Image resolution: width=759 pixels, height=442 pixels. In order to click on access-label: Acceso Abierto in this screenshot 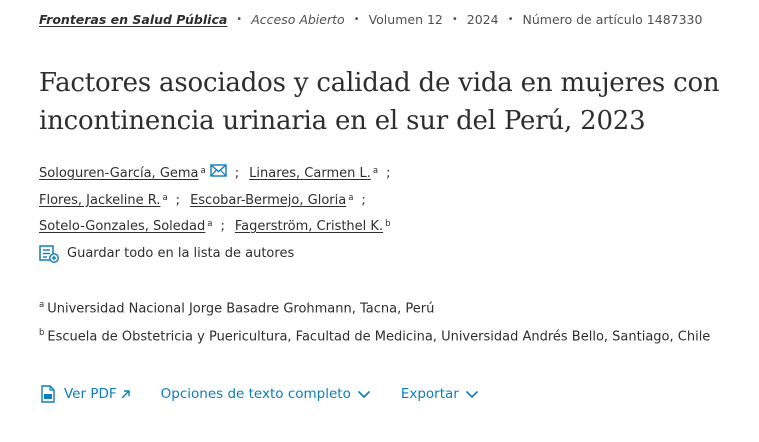, I will do `click(298, 19)`.